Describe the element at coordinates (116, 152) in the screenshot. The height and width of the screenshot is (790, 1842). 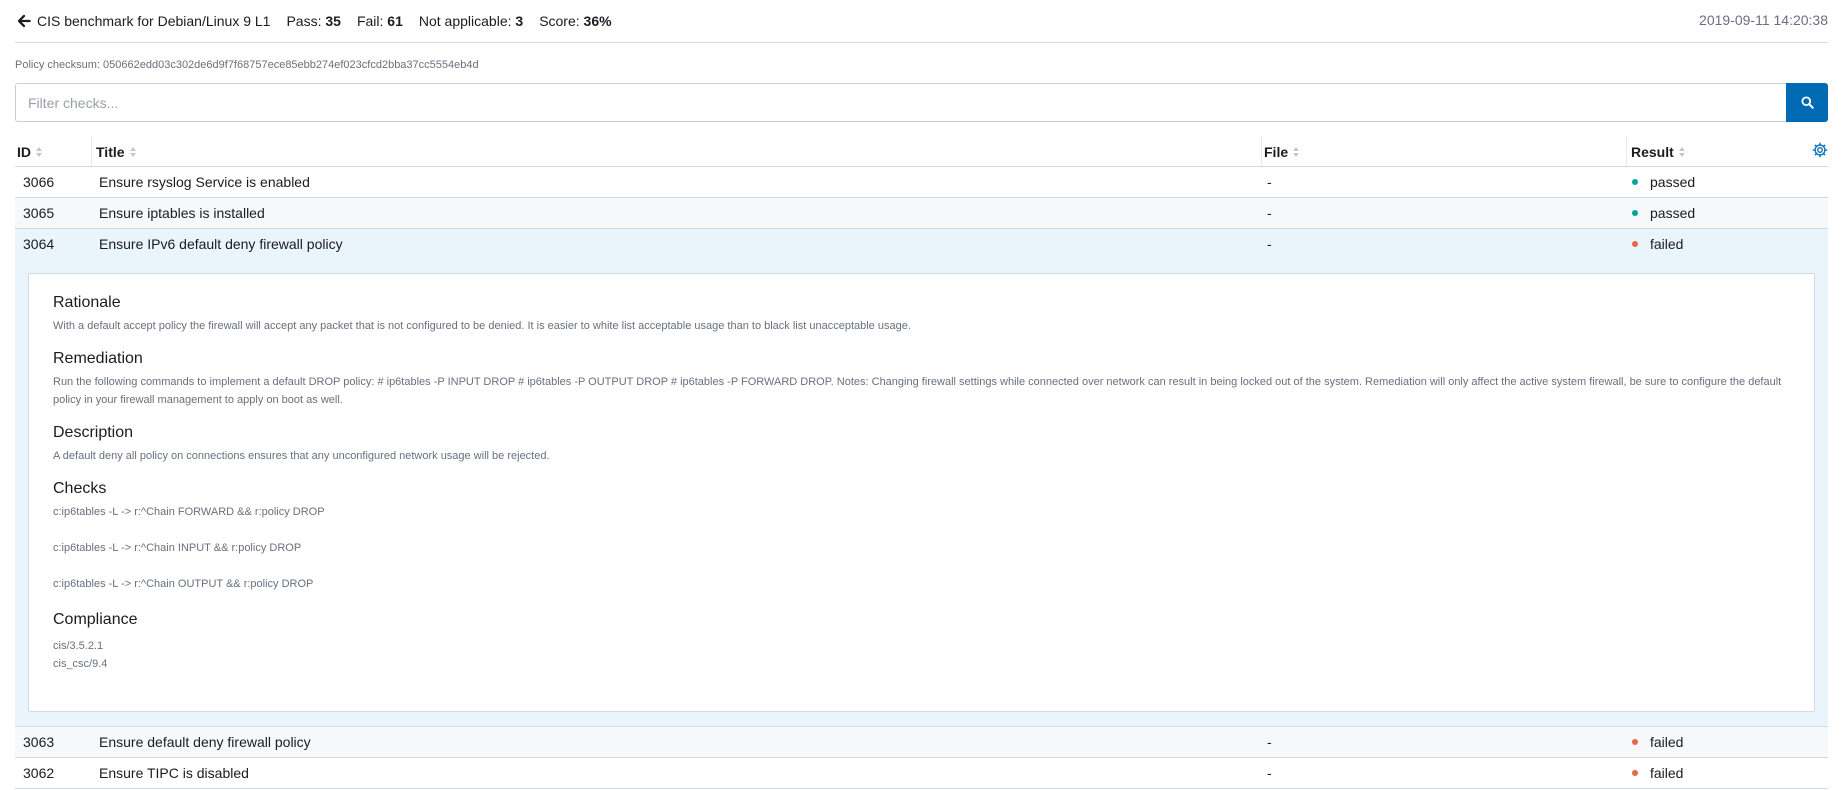
I see `column-header-title: Title` at that location.